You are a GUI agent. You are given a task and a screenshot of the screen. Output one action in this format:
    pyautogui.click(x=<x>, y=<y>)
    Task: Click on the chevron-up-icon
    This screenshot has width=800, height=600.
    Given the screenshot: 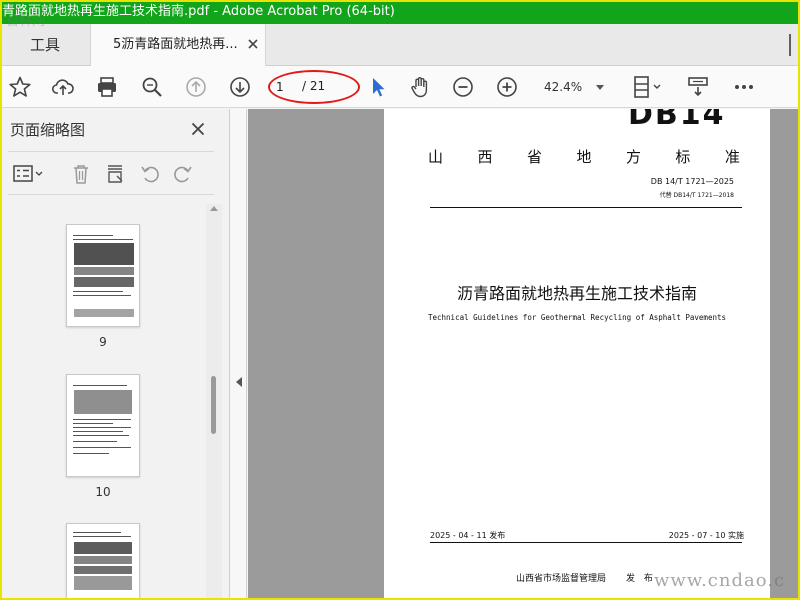 What is the action you would take?
    pyautogui.click(x=214, y=208)
    